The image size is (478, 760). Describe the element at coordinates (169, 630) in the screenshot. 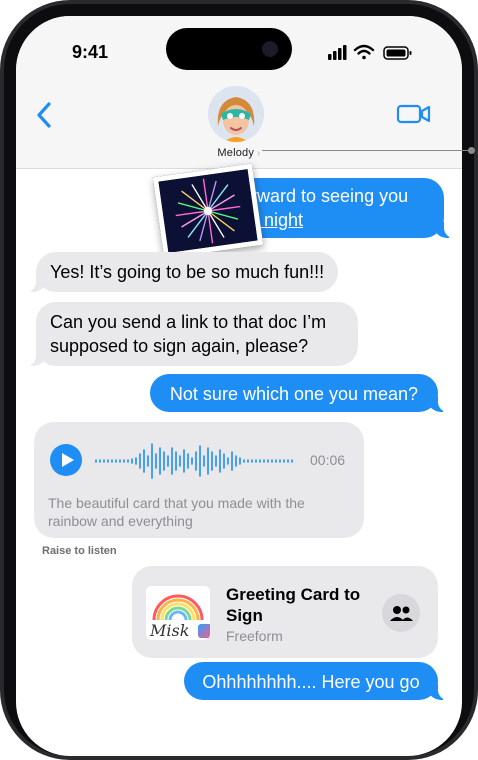

I see `freeform-thumb-text: Misk` at that location.